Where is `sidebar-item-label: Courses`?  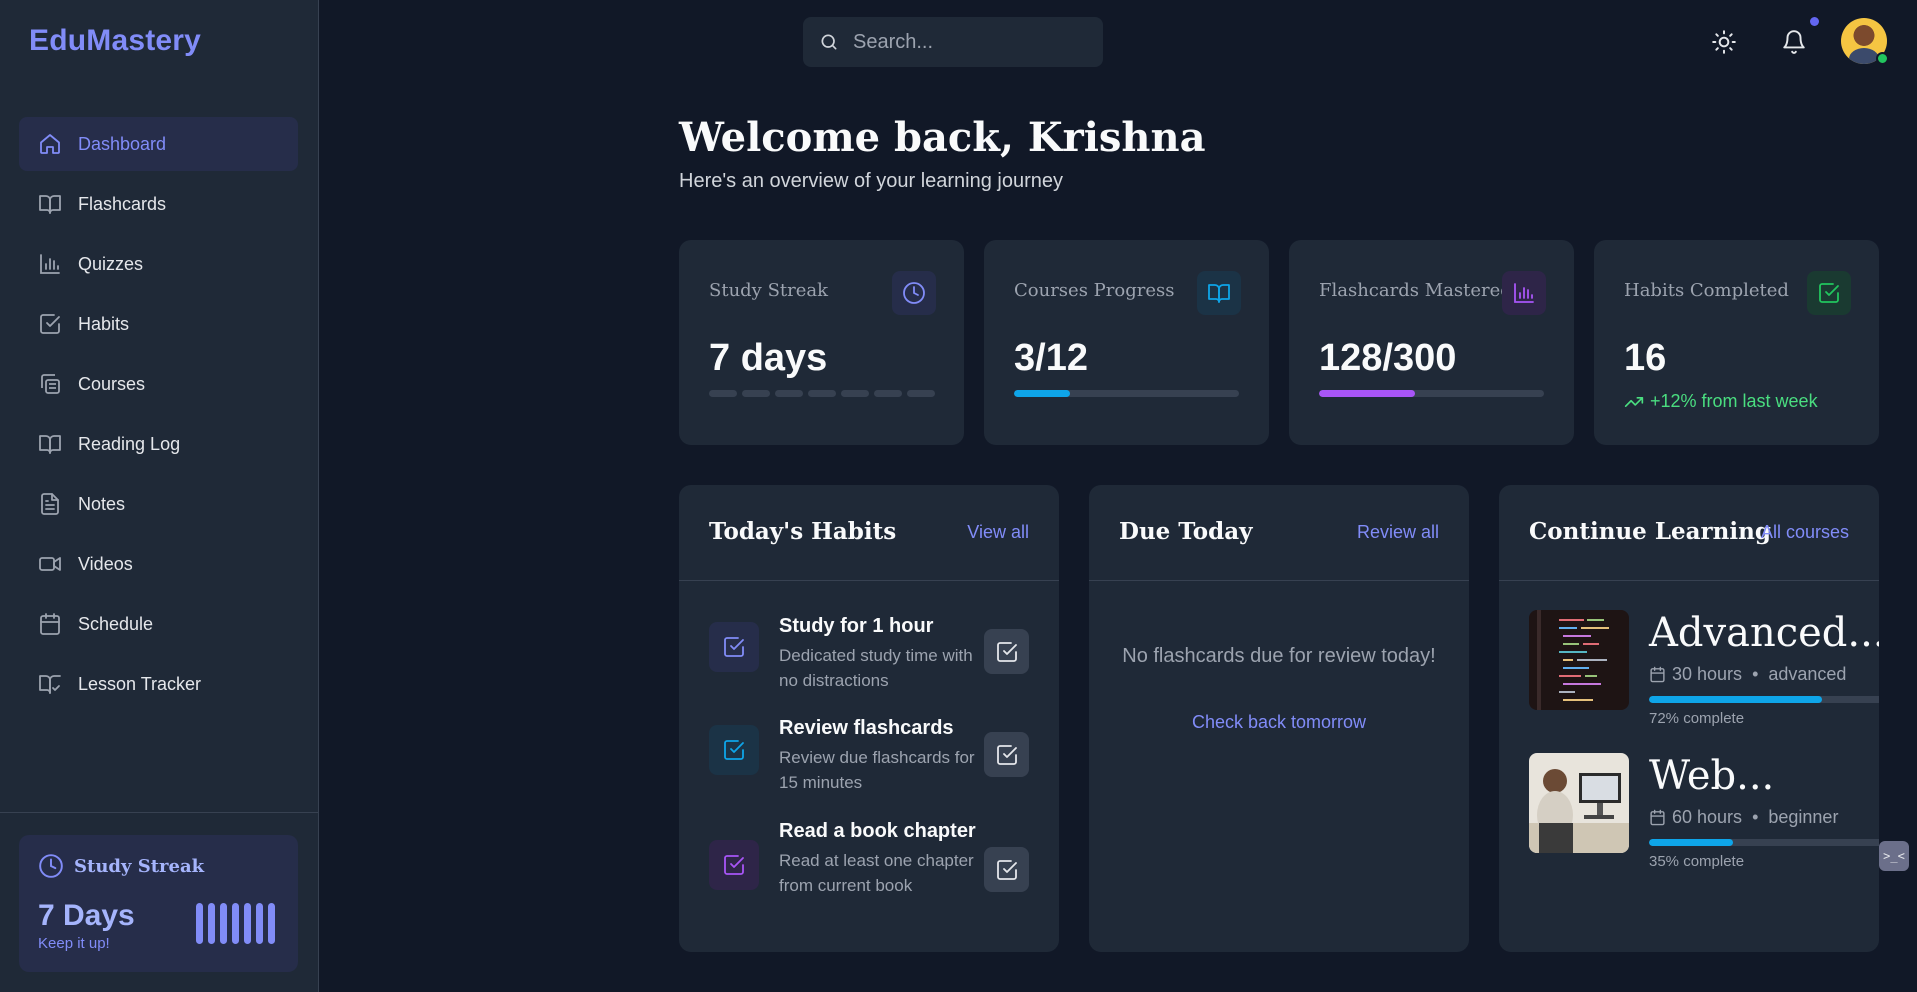 sidebar-item-label: Courses is located at coordinates (112, 383).